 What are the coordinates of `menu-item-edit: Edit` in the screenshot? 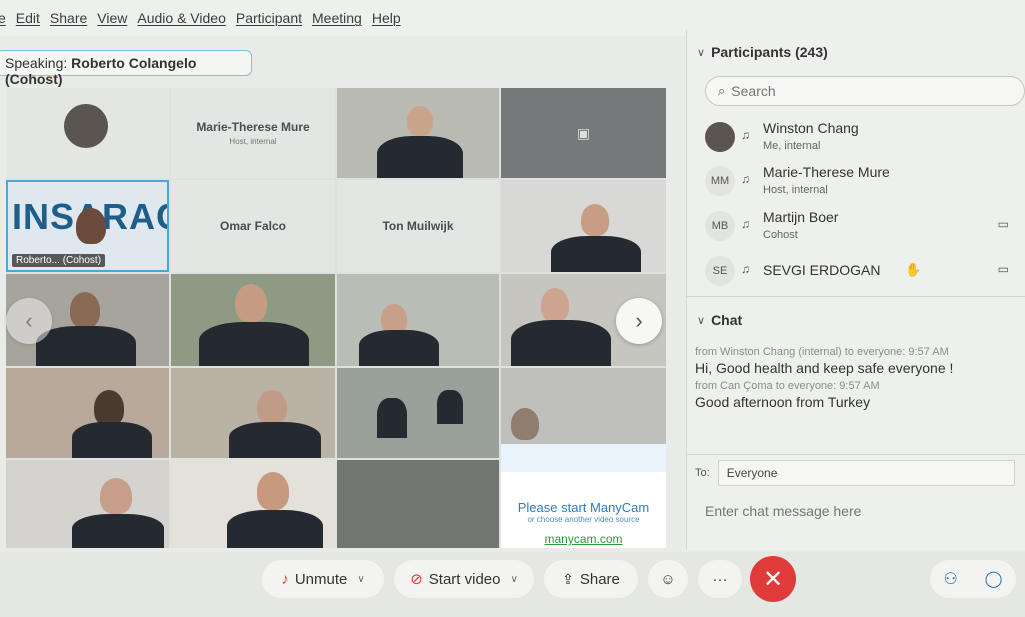 It's located at (28, 18).